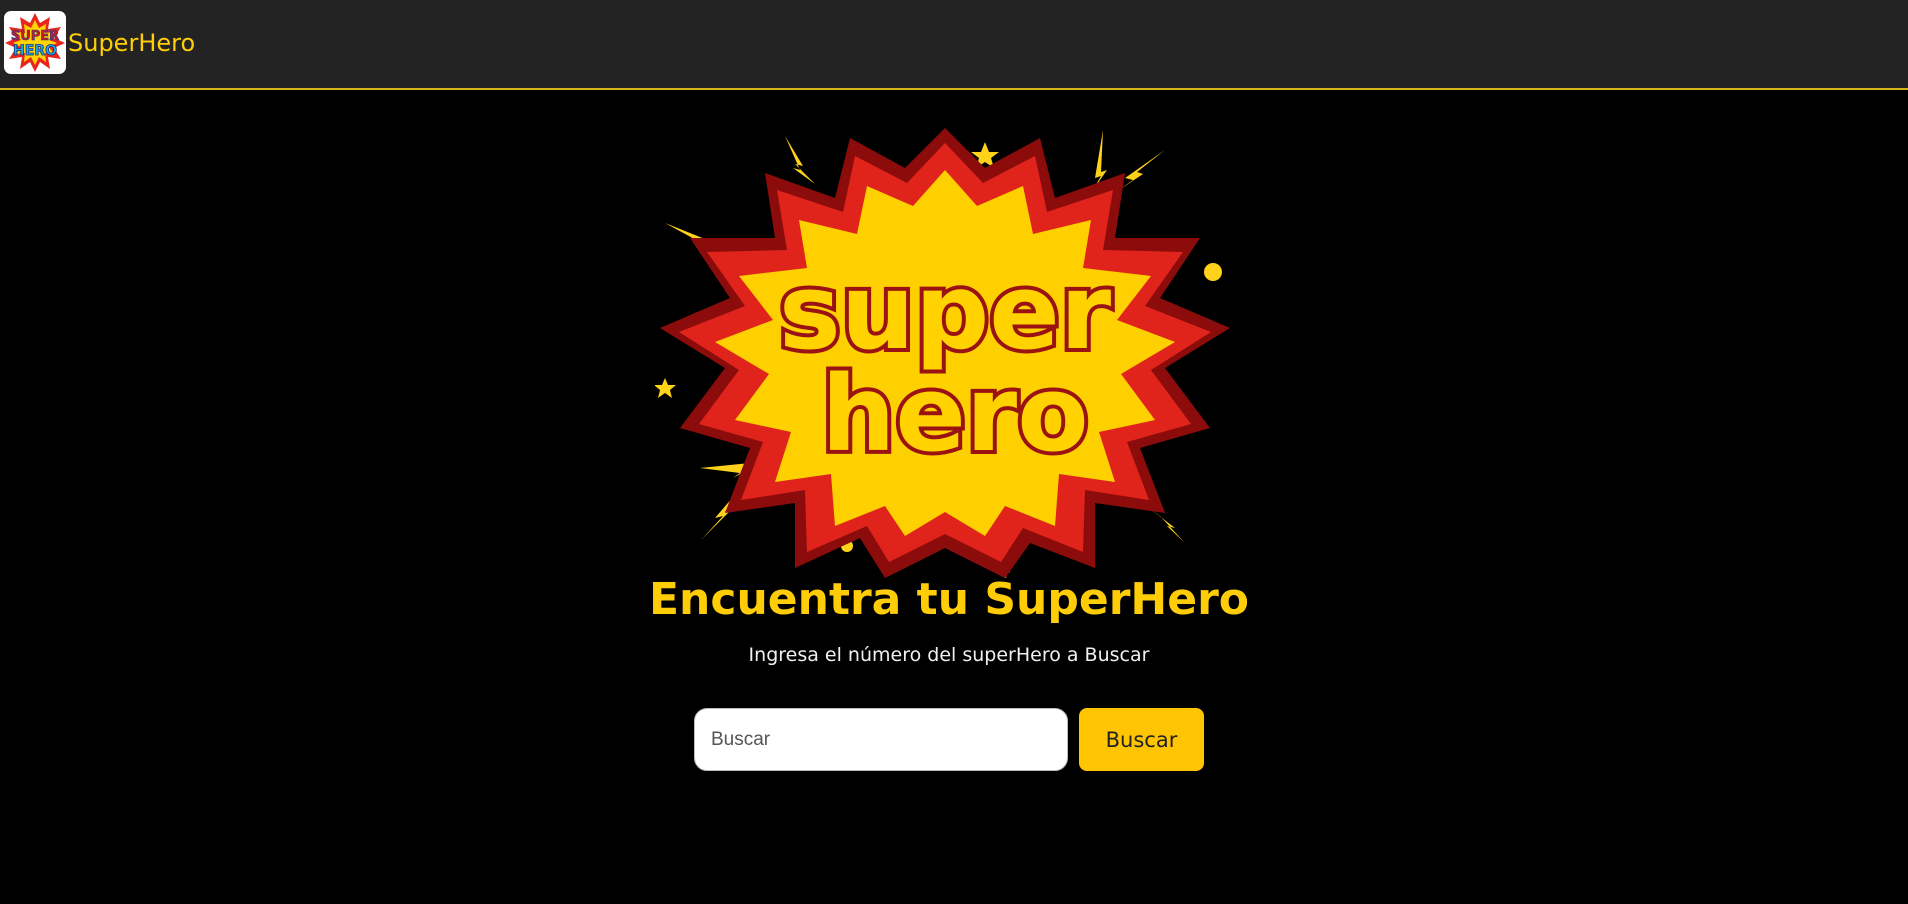 Image resolution: width=1908 pixels, height=904 pixels. I want to click on superhero-badge-icon: SUPER HERO, so click(35, 42).